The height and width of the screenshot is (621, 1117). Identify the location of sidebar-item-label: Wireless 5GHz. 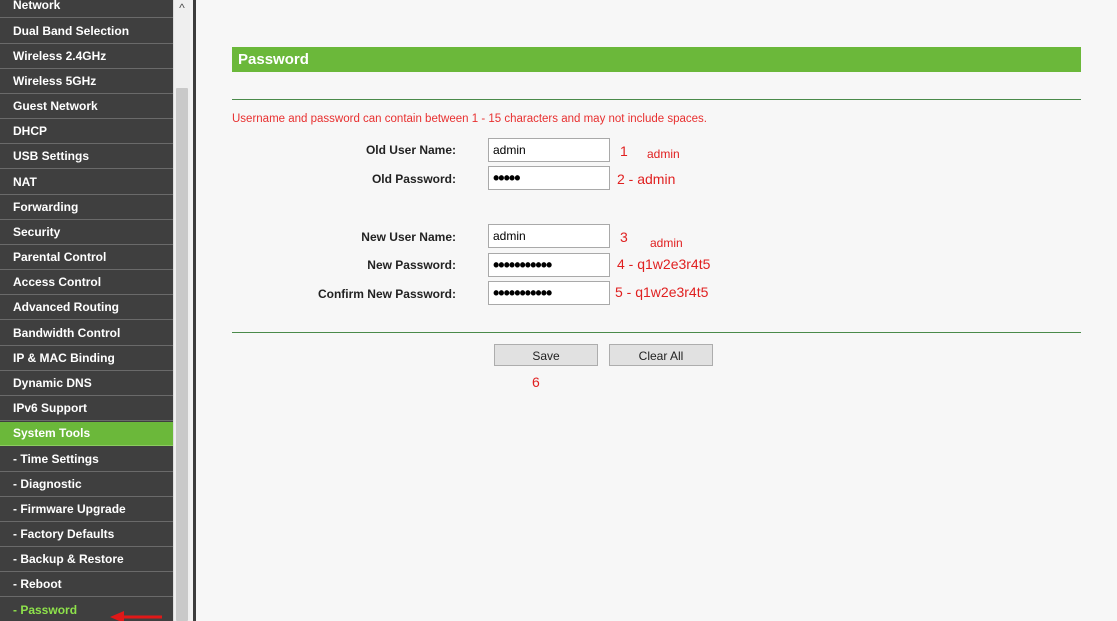
(55, 81).